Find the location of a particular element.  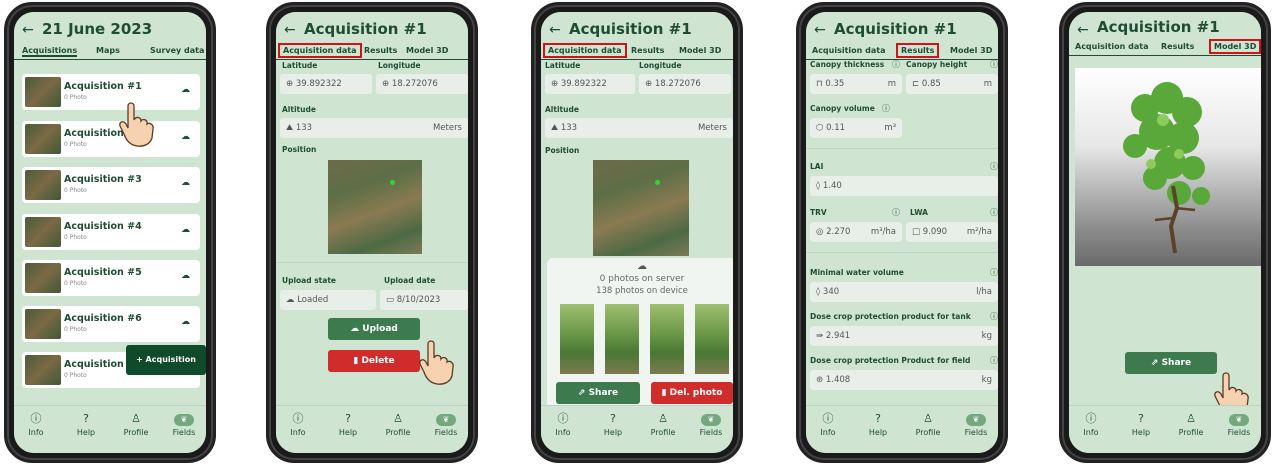

list-item: Acquisition #6 0 Photo ☁ is located at coordinates (111, 324).